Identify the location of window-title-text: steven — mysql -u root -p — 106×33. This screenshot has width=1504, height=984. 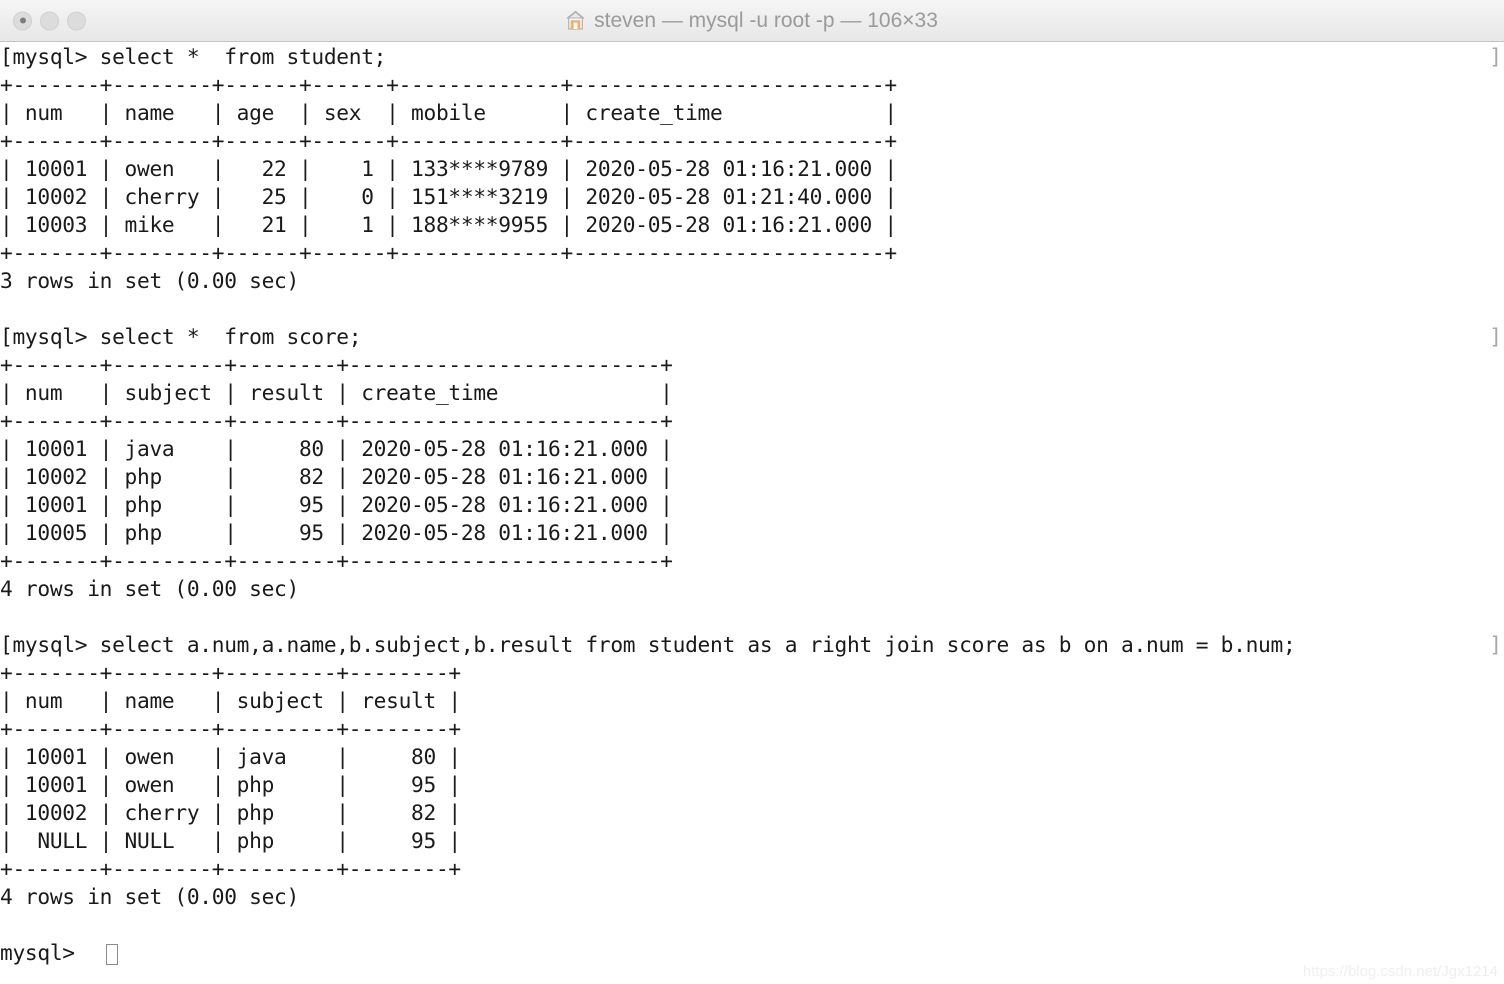
(766, 20).